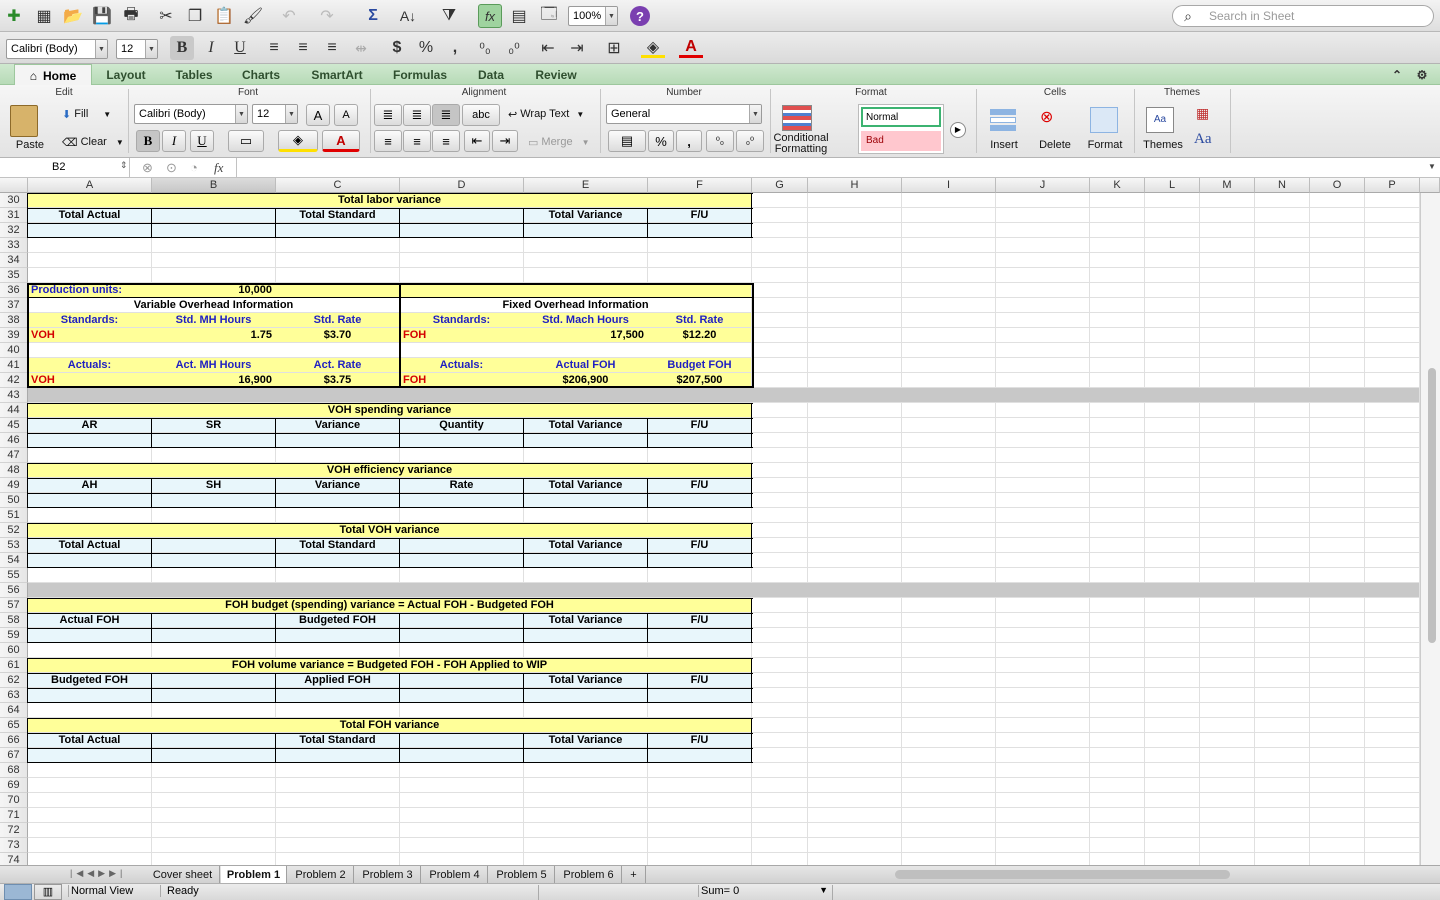  I want to click on paste-icon: 📋, so click(224, 16).